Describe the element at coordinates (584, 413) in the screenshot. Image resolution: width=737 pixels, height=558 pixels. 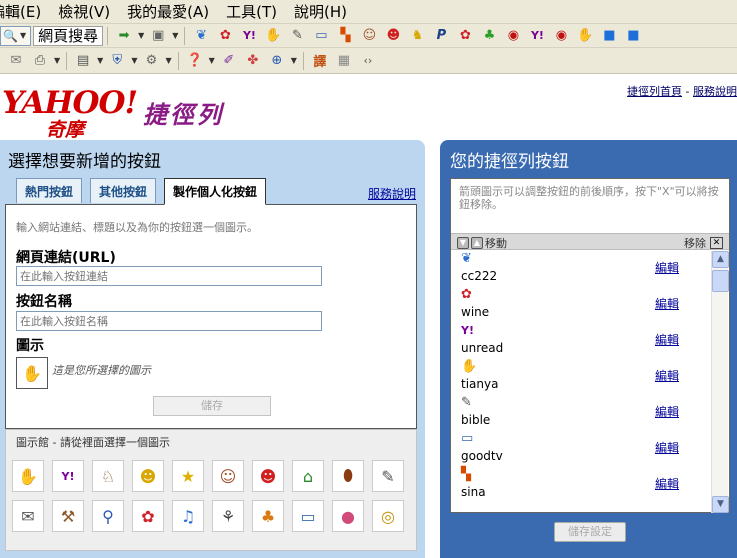
I see `list-item: ✎ bible 編輯` at that location.